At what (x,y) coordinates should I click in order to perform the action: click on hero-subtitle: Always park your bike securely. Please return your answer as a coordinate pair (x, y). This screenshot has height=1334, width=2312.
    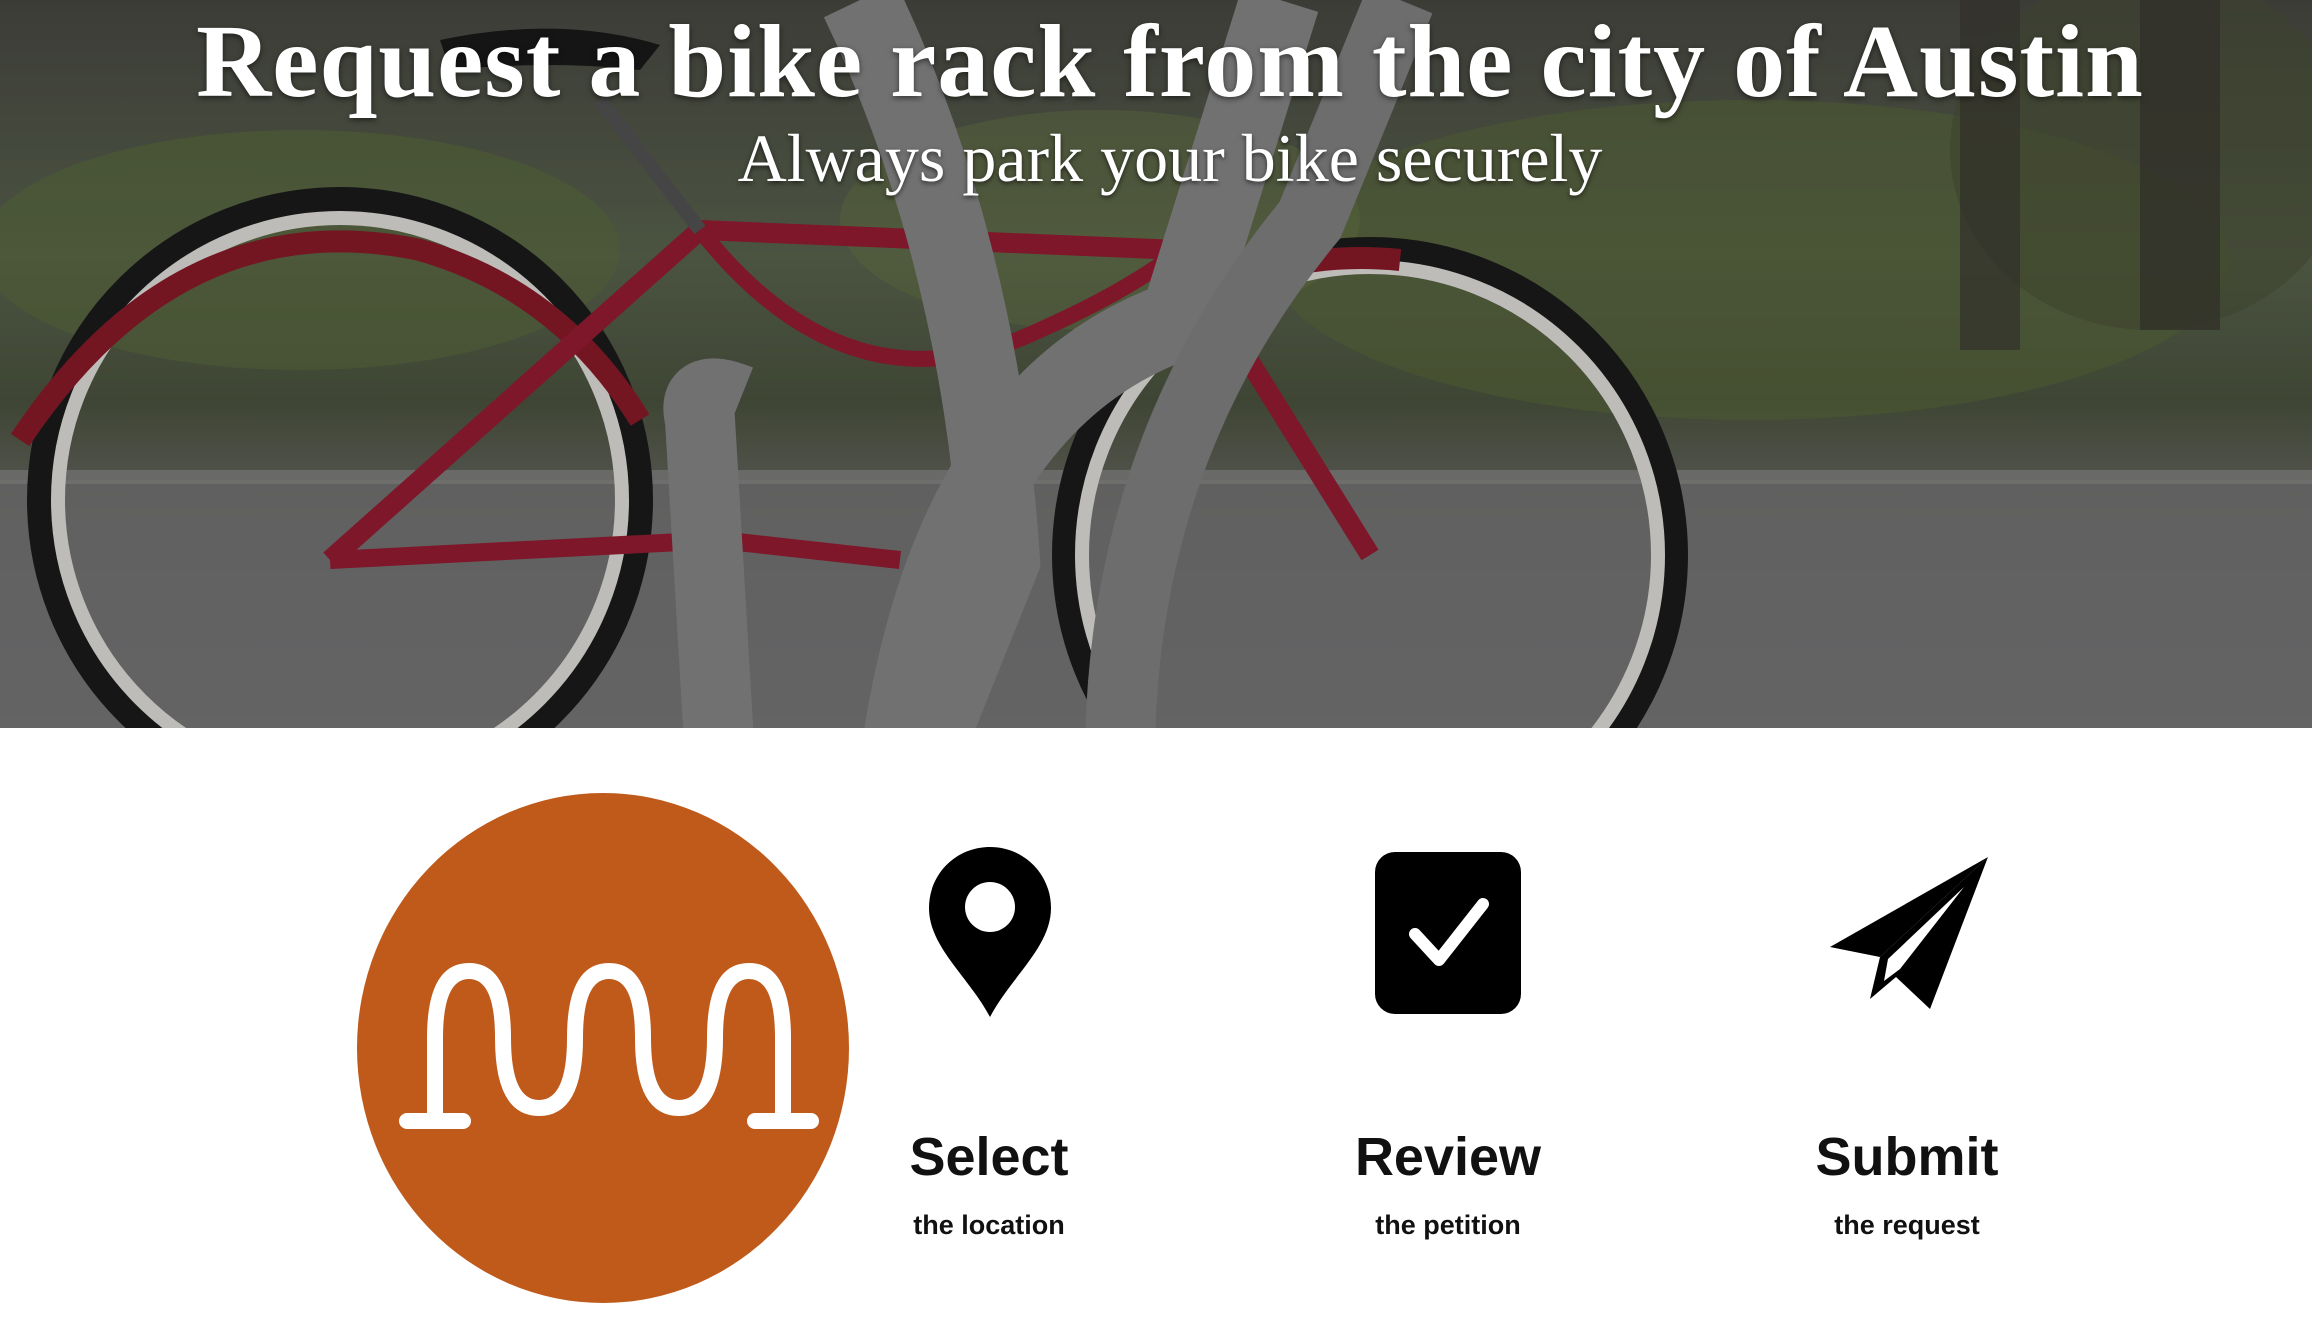
    Looking at the image, I should click on (1170, 158).